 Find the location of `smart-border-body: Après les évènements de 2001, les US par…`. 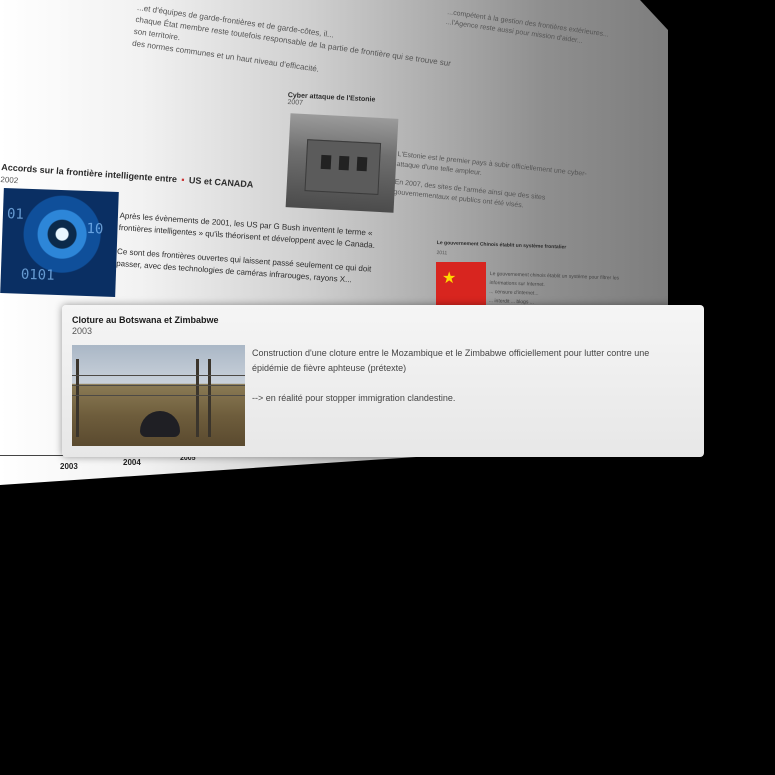

smart-border-body: Après les évènements de 2001, les US par… is located at coordinates (248, 249).